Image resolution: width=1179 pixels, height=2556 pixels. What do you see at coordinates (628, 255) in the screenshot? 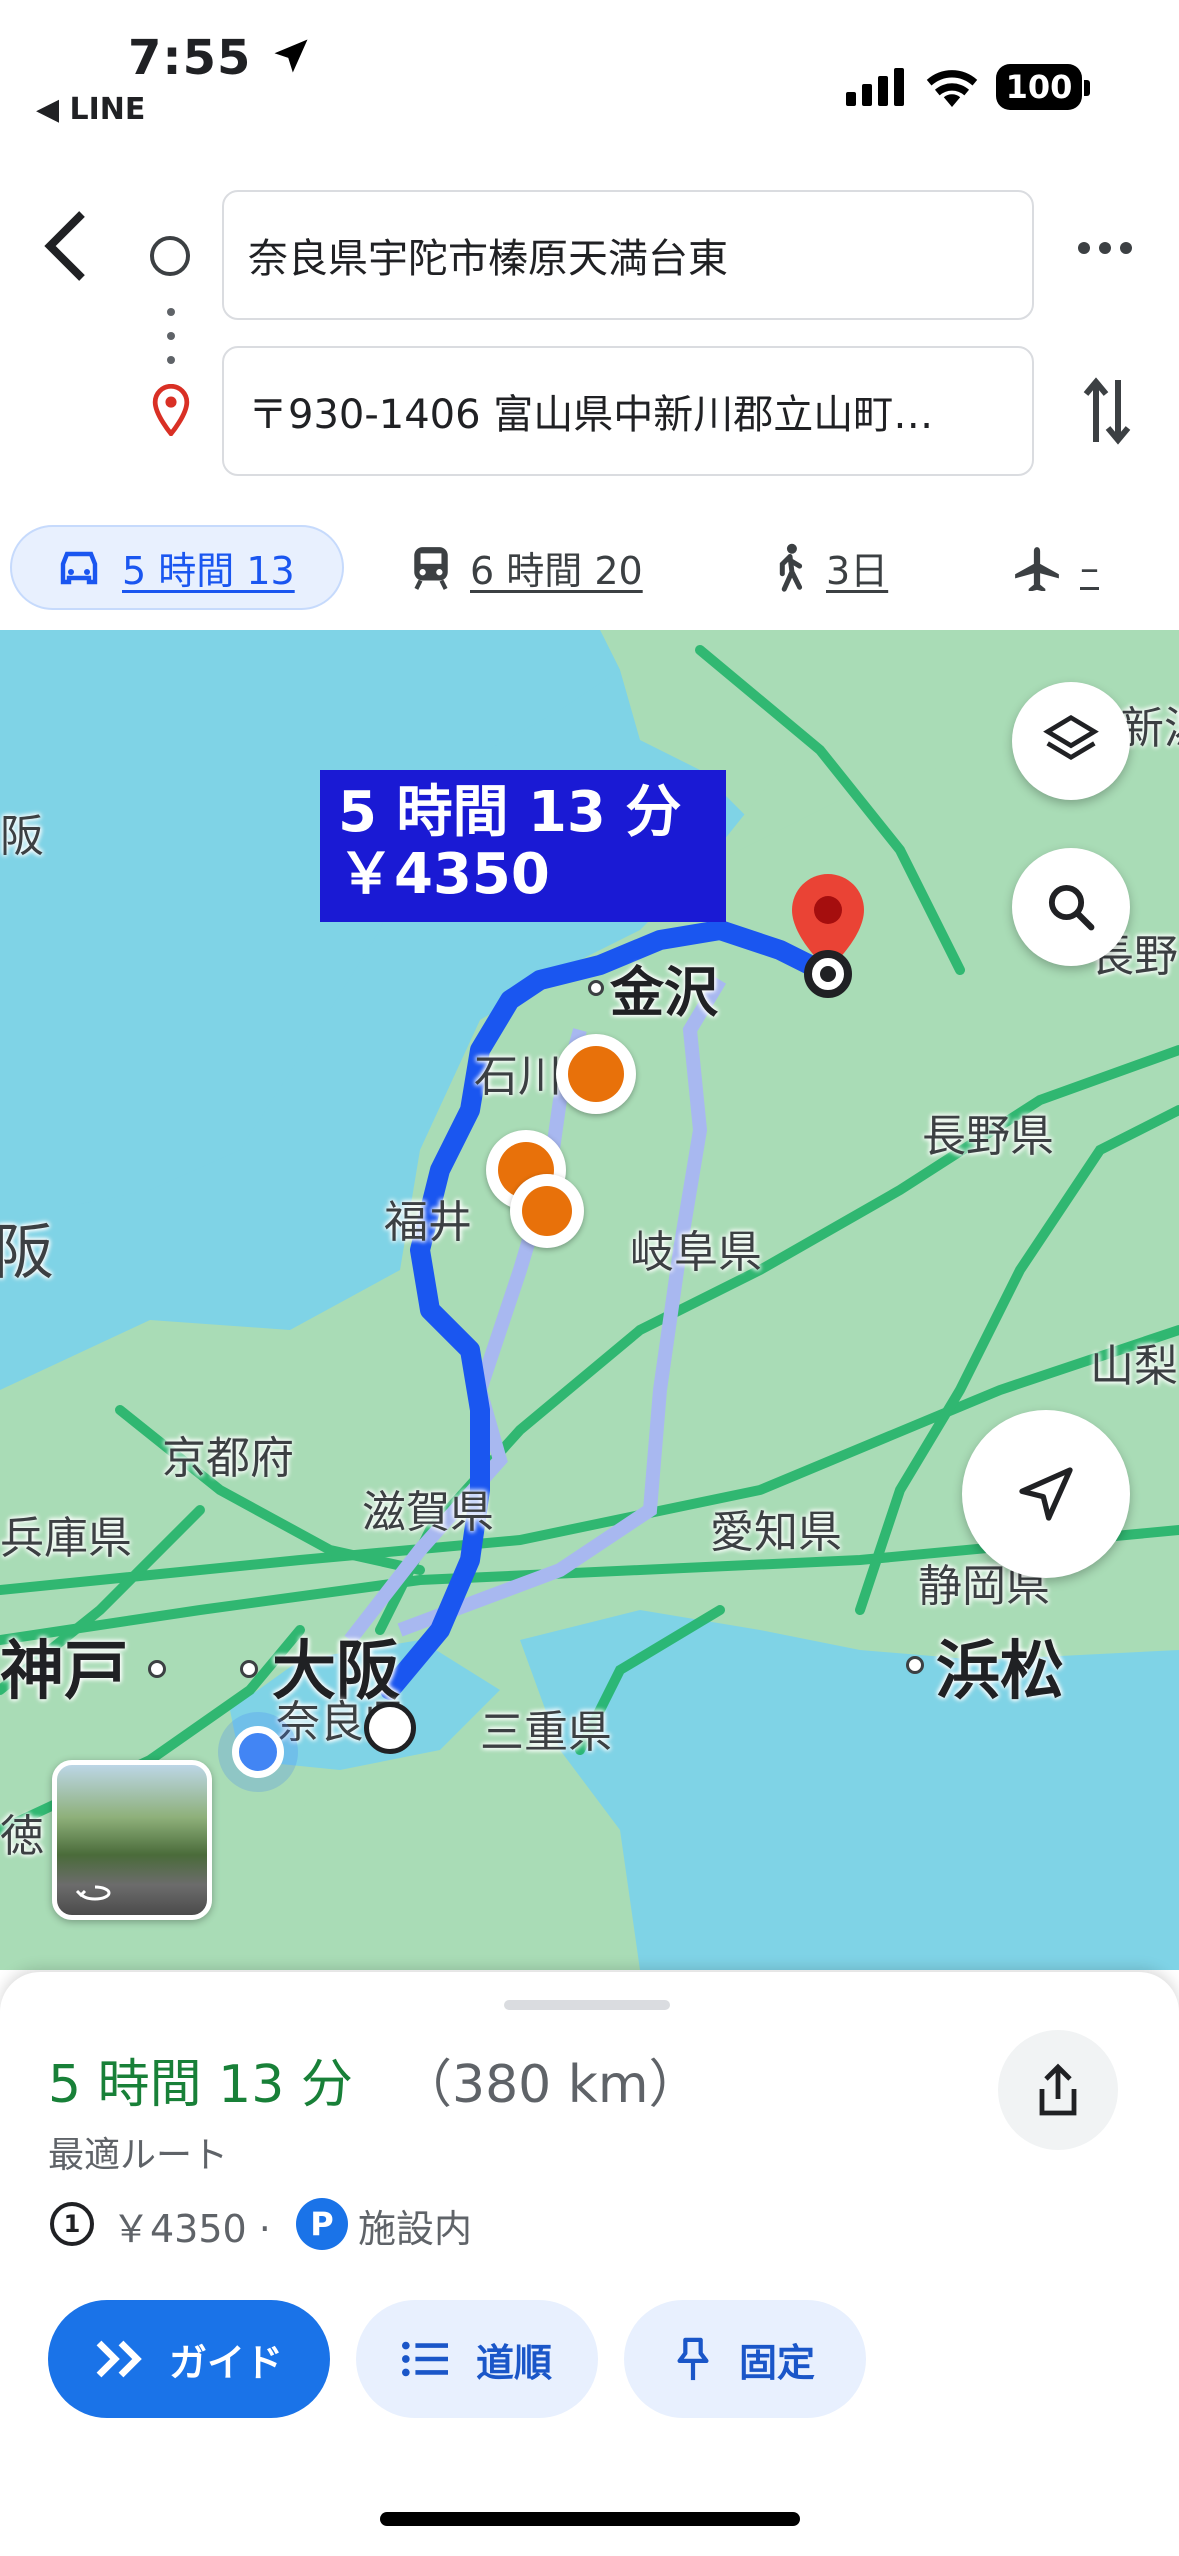
I see `origin-field: 奈良県宇陀市榛原天満台東` at bounding box center [628, 255].